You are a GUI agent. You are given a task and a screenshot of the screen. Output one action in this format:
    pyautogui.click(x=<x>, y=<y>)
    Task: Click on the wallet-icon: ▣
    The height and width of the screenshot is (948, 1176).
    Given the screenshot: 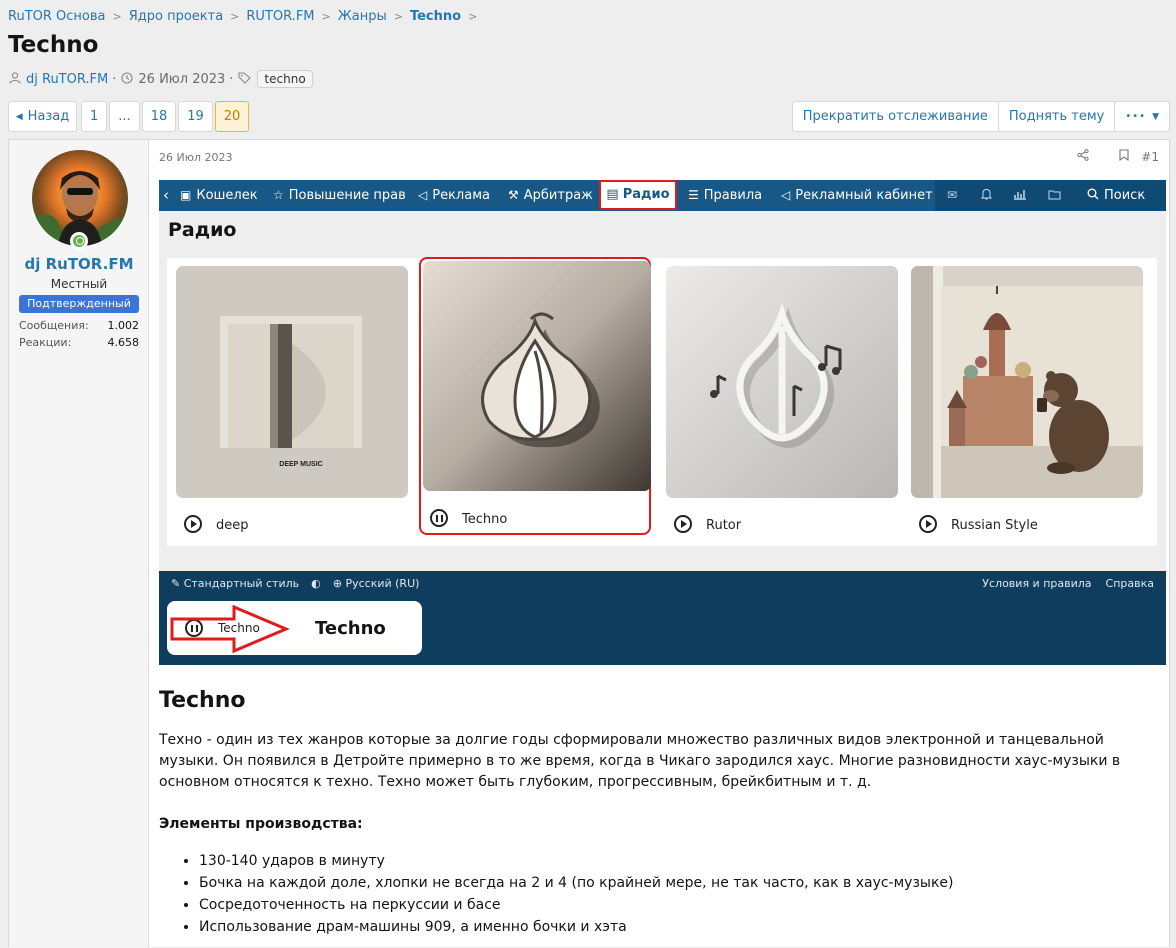 What is the action you would take?
    pyautogui.click(x=186, y=195)
    